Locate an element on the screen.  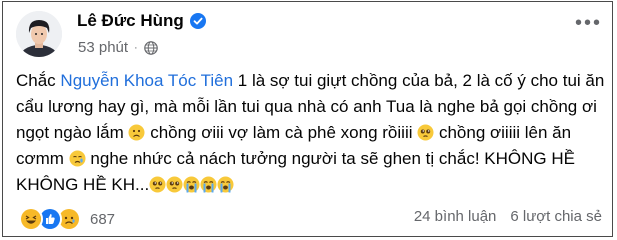
author-name: Lê Đức Hùng is located at coordinates (130, 21).